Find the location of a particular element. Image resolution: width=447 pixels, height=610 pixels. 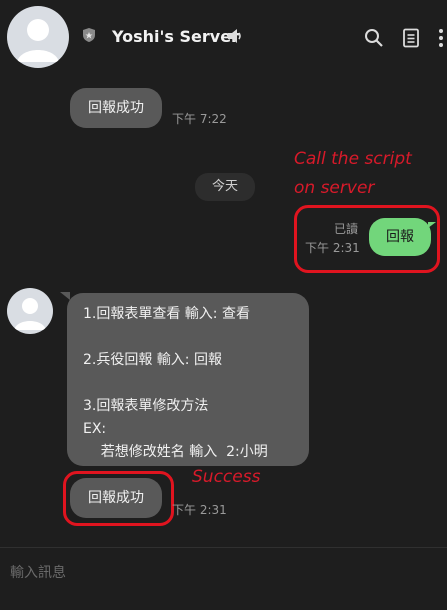

annotation-call-line2: on server is located at coordinates (334, 188).